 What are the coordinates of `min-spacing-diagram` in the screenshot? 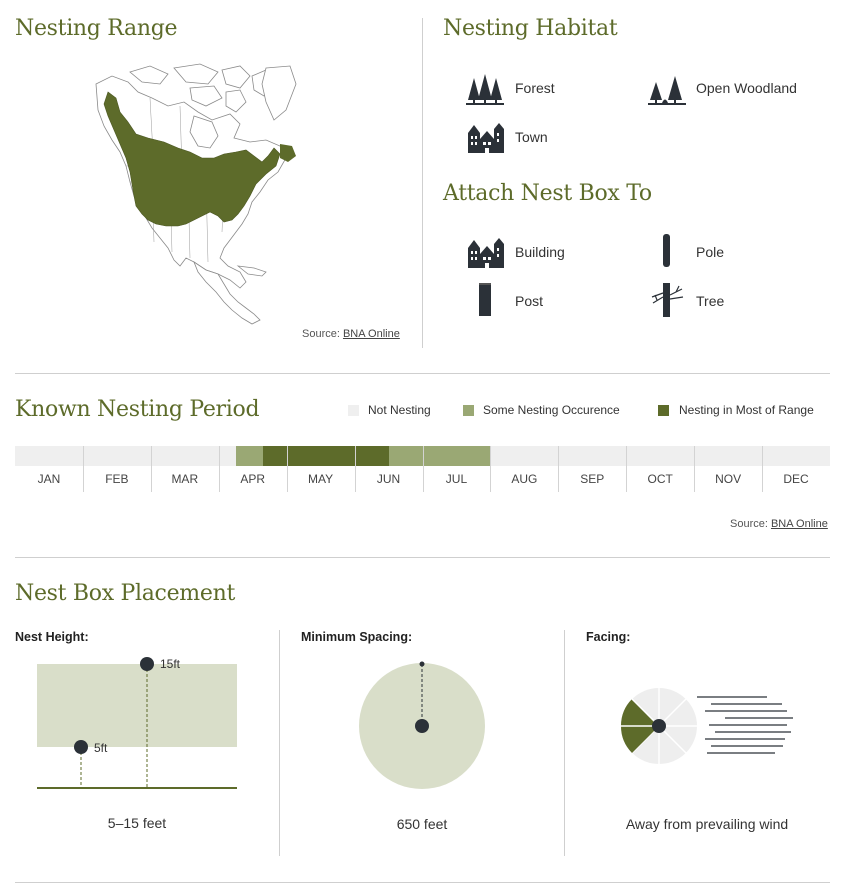 It's located at (422, 725).